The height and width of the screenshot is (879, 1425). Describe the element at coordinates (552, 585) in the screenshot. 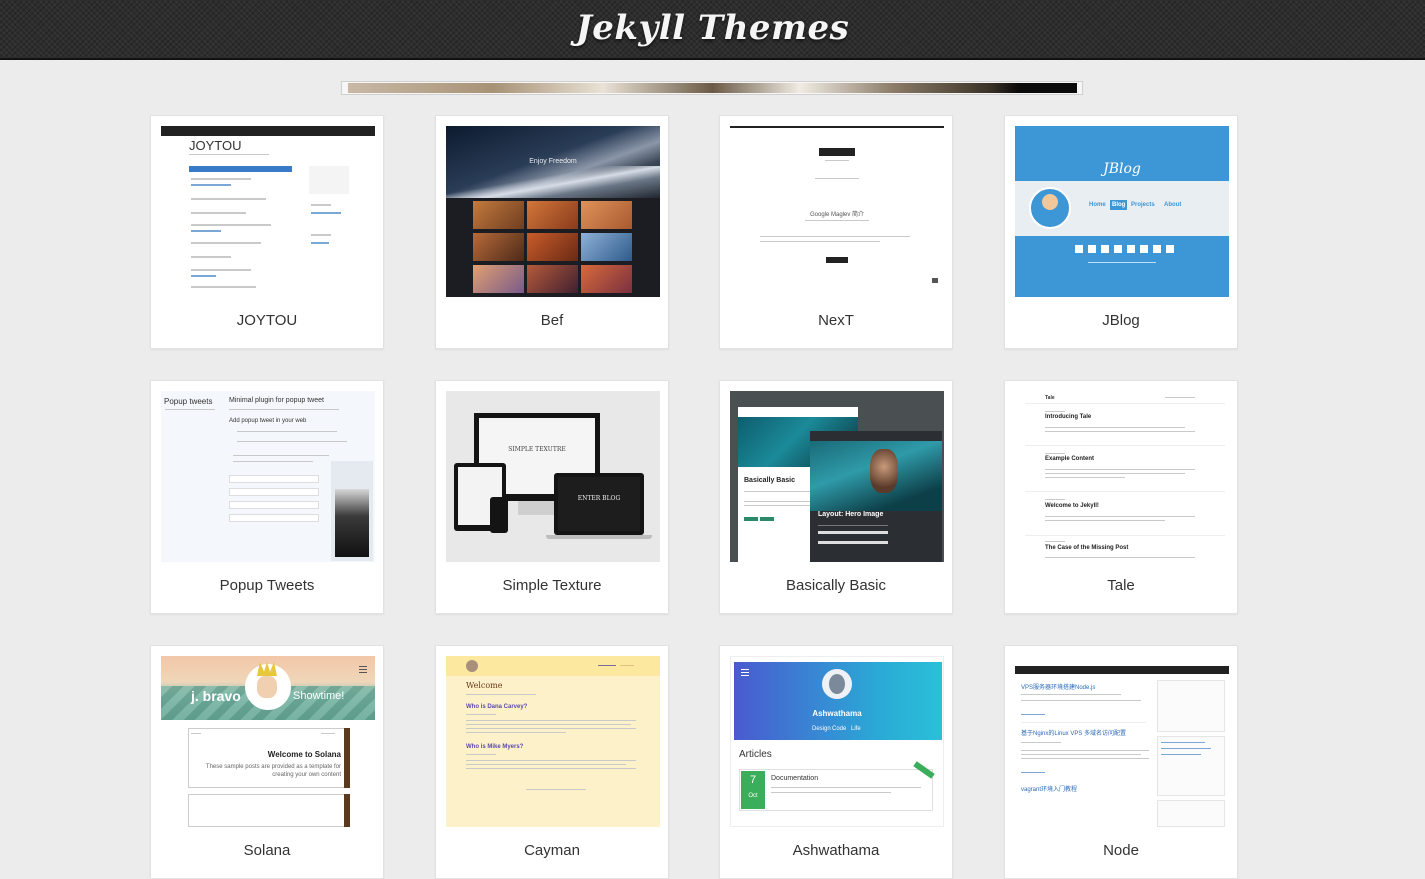

I see `theme-name: Simple Texture` at that location.